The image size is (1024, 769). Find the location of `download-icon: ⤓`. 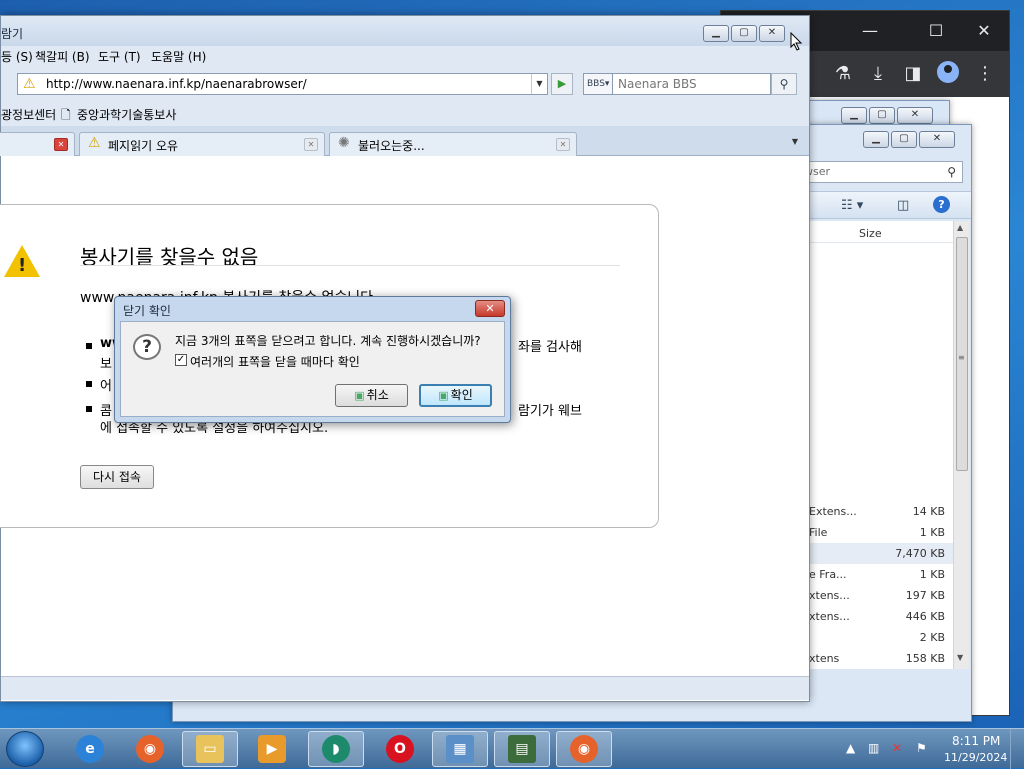

download-icon: ⤓ is located at coordinates (878, 73).